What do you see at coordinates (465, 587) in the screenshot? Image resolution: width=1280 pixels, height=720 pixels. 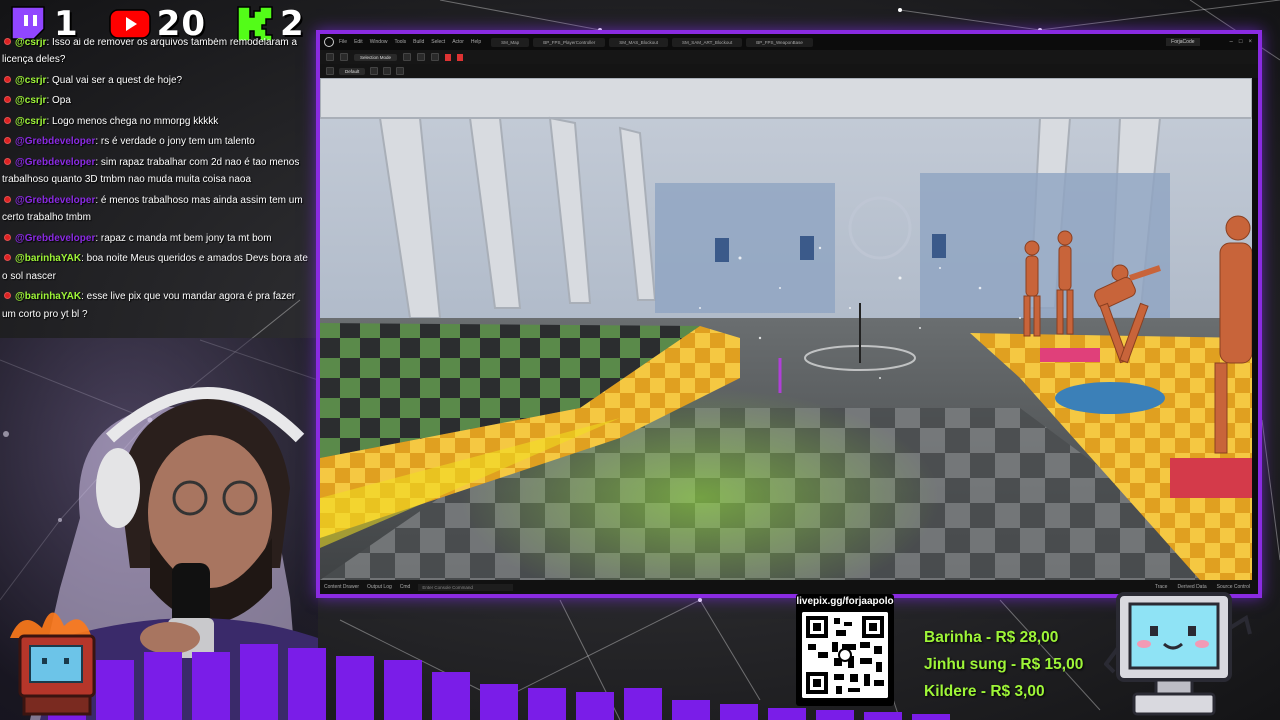 I see `console-command-input: Enter Console Command` at bounding box center [465, 587].